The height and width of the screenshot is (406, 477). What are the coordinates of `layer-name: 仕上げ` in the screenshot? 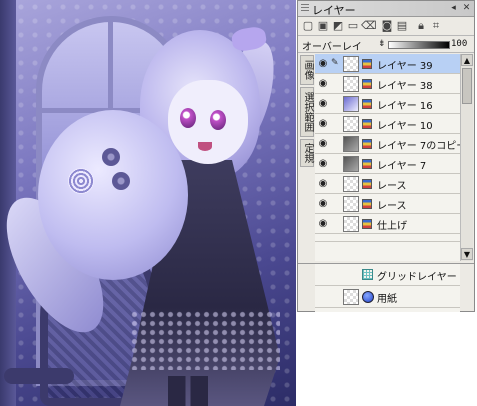 It's located at (392, 226).